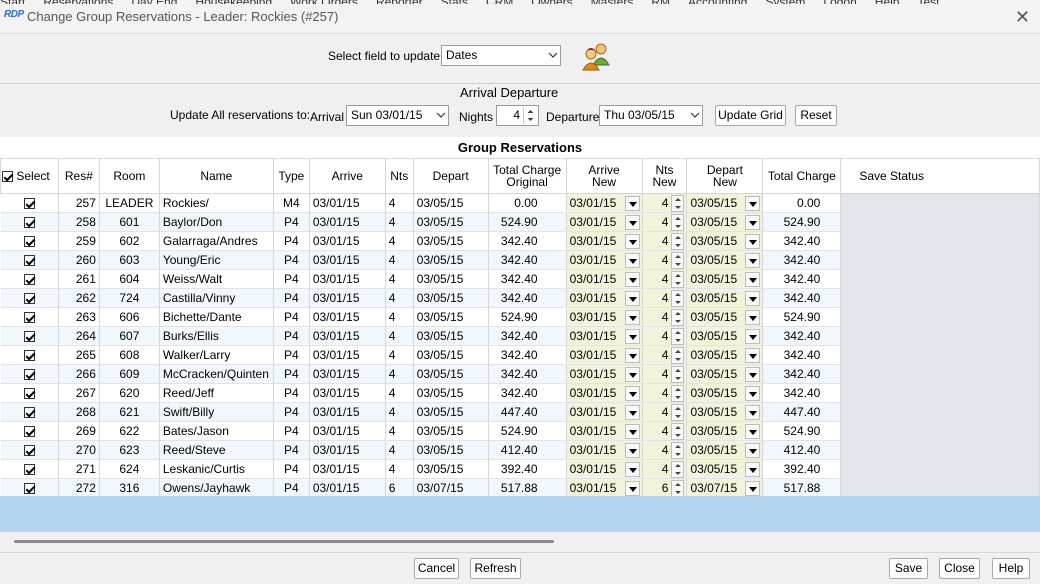 Image resolution: width=1040 pixels, height=584 pixels. Describe the element at coordinates (29, 176) in the screenshot. I see `select-all-header: Select` at that location.